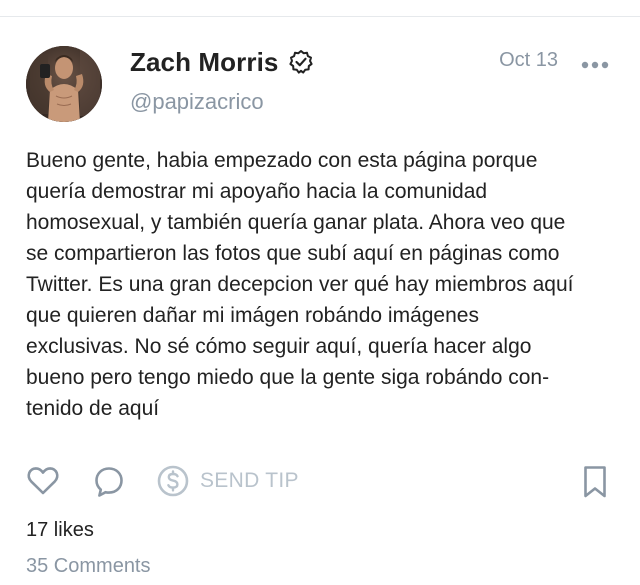  I want to click on author-name-row: Zach Morris, so click(222, 62).